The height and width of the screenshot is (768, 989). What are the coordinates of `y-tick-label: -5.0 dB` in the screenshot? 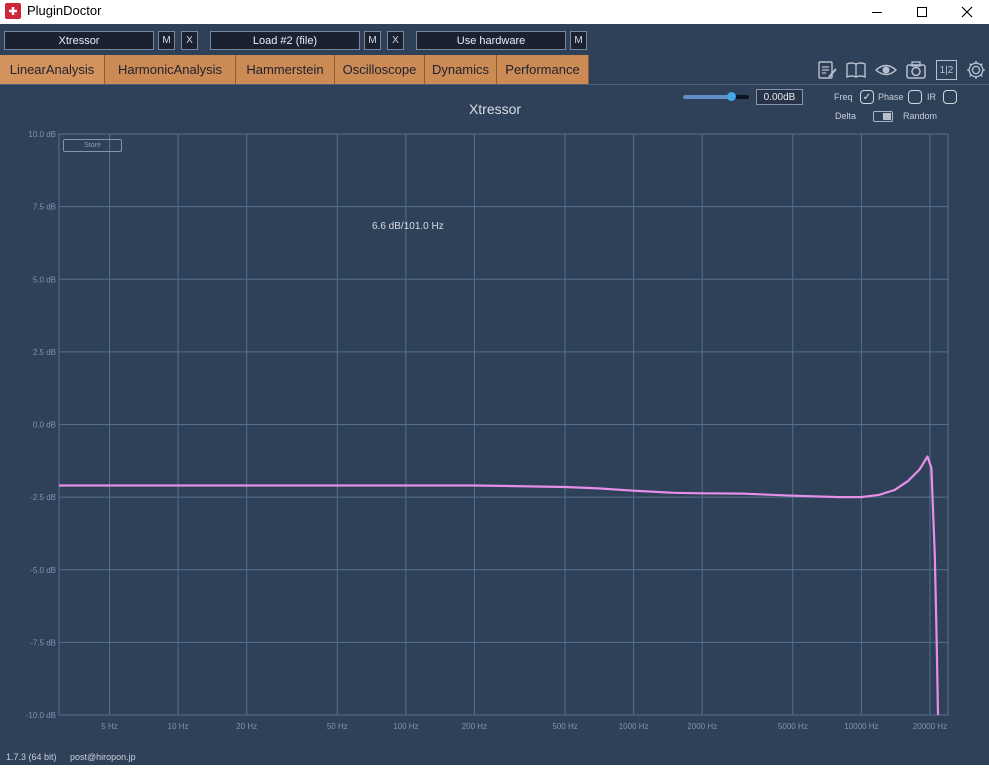 It's located at (43, 570).